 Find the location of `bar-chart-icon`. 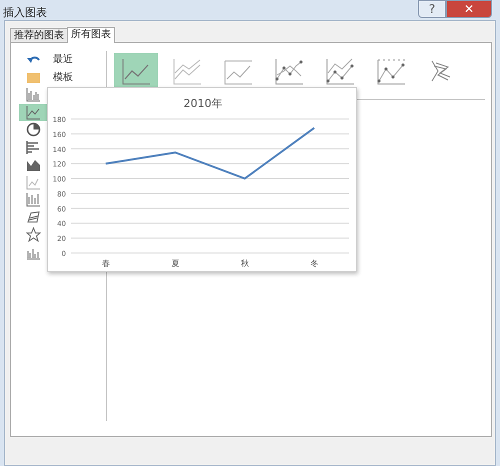

bar-chart-icon is located at coordinates (33, 147).